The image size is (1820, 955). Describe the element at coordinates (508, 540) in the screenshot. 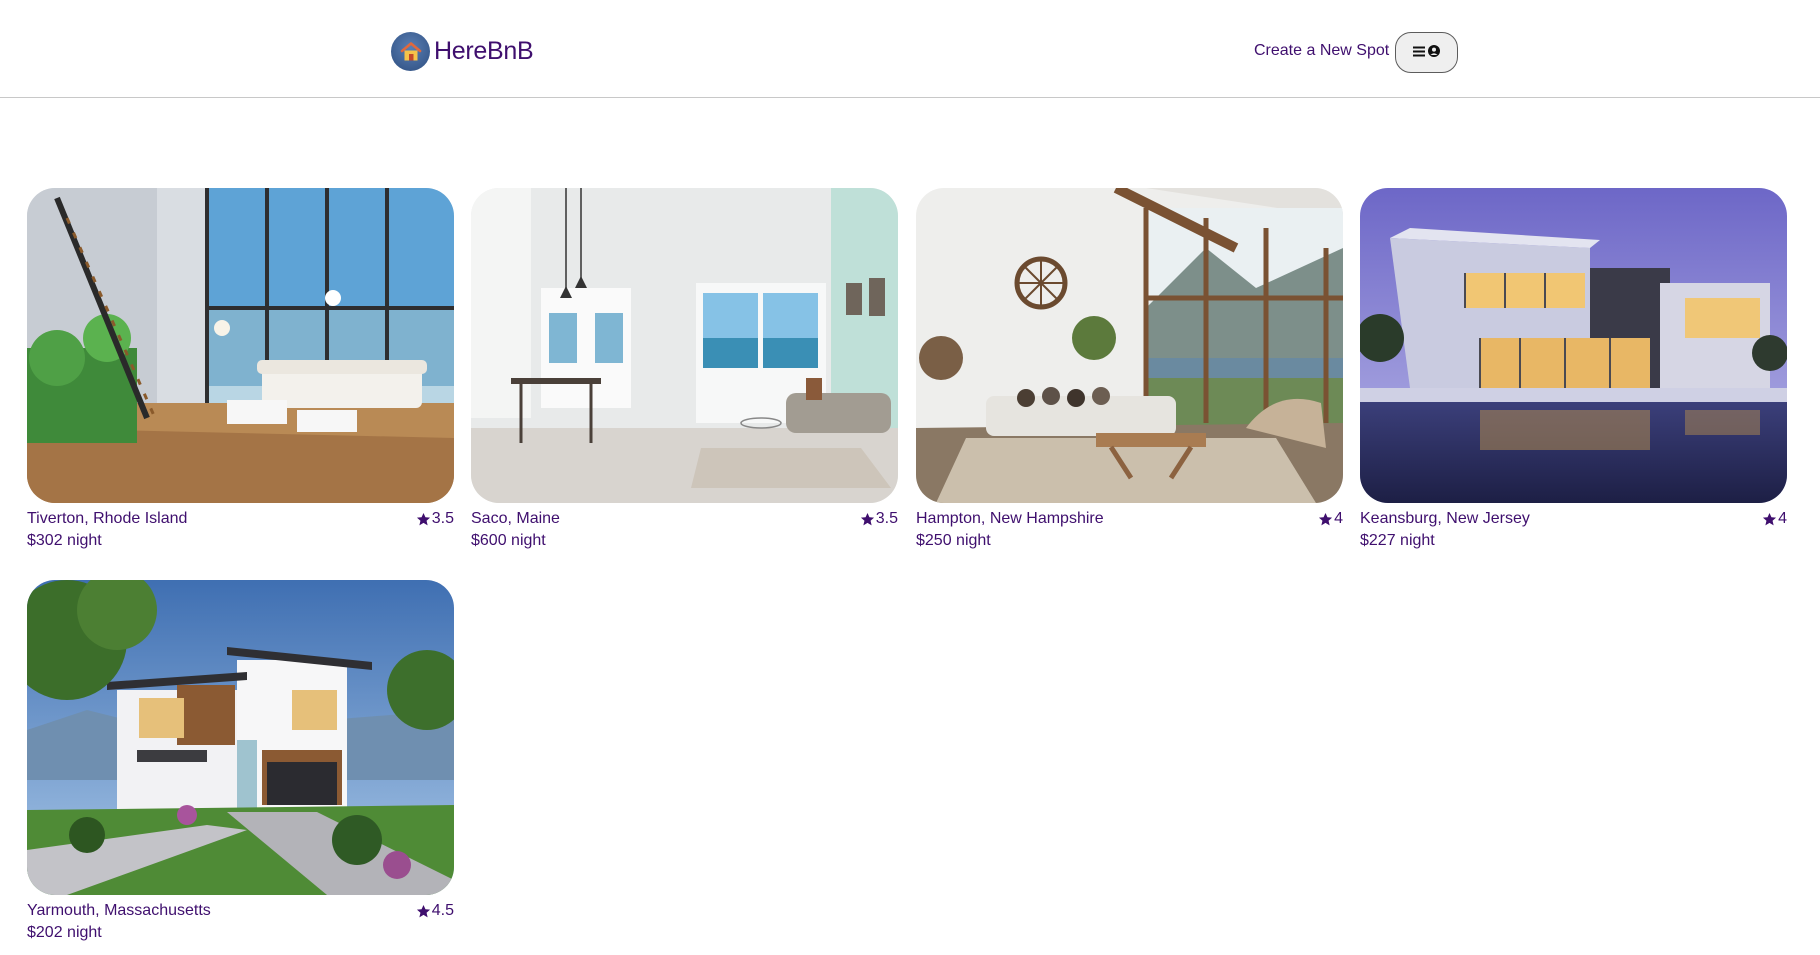

I see `spot-price: $600 night` at that location.